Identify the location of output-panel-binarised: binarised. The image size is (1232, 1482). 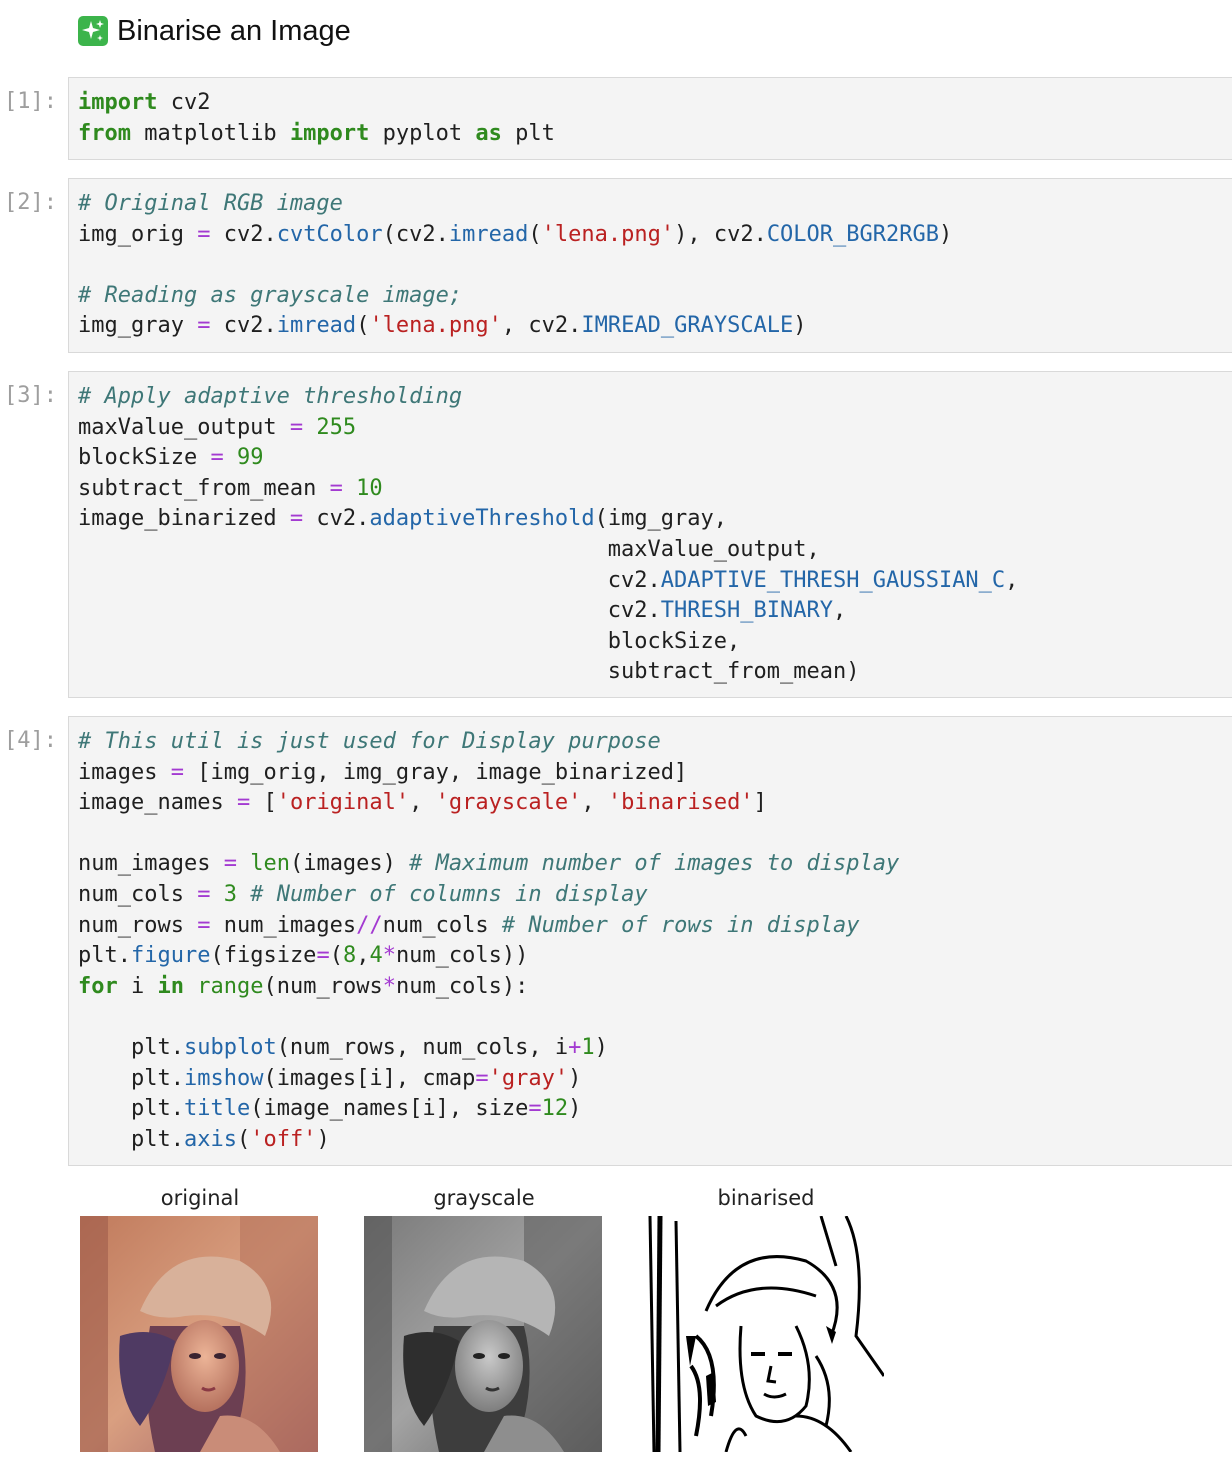
(766, 1314).